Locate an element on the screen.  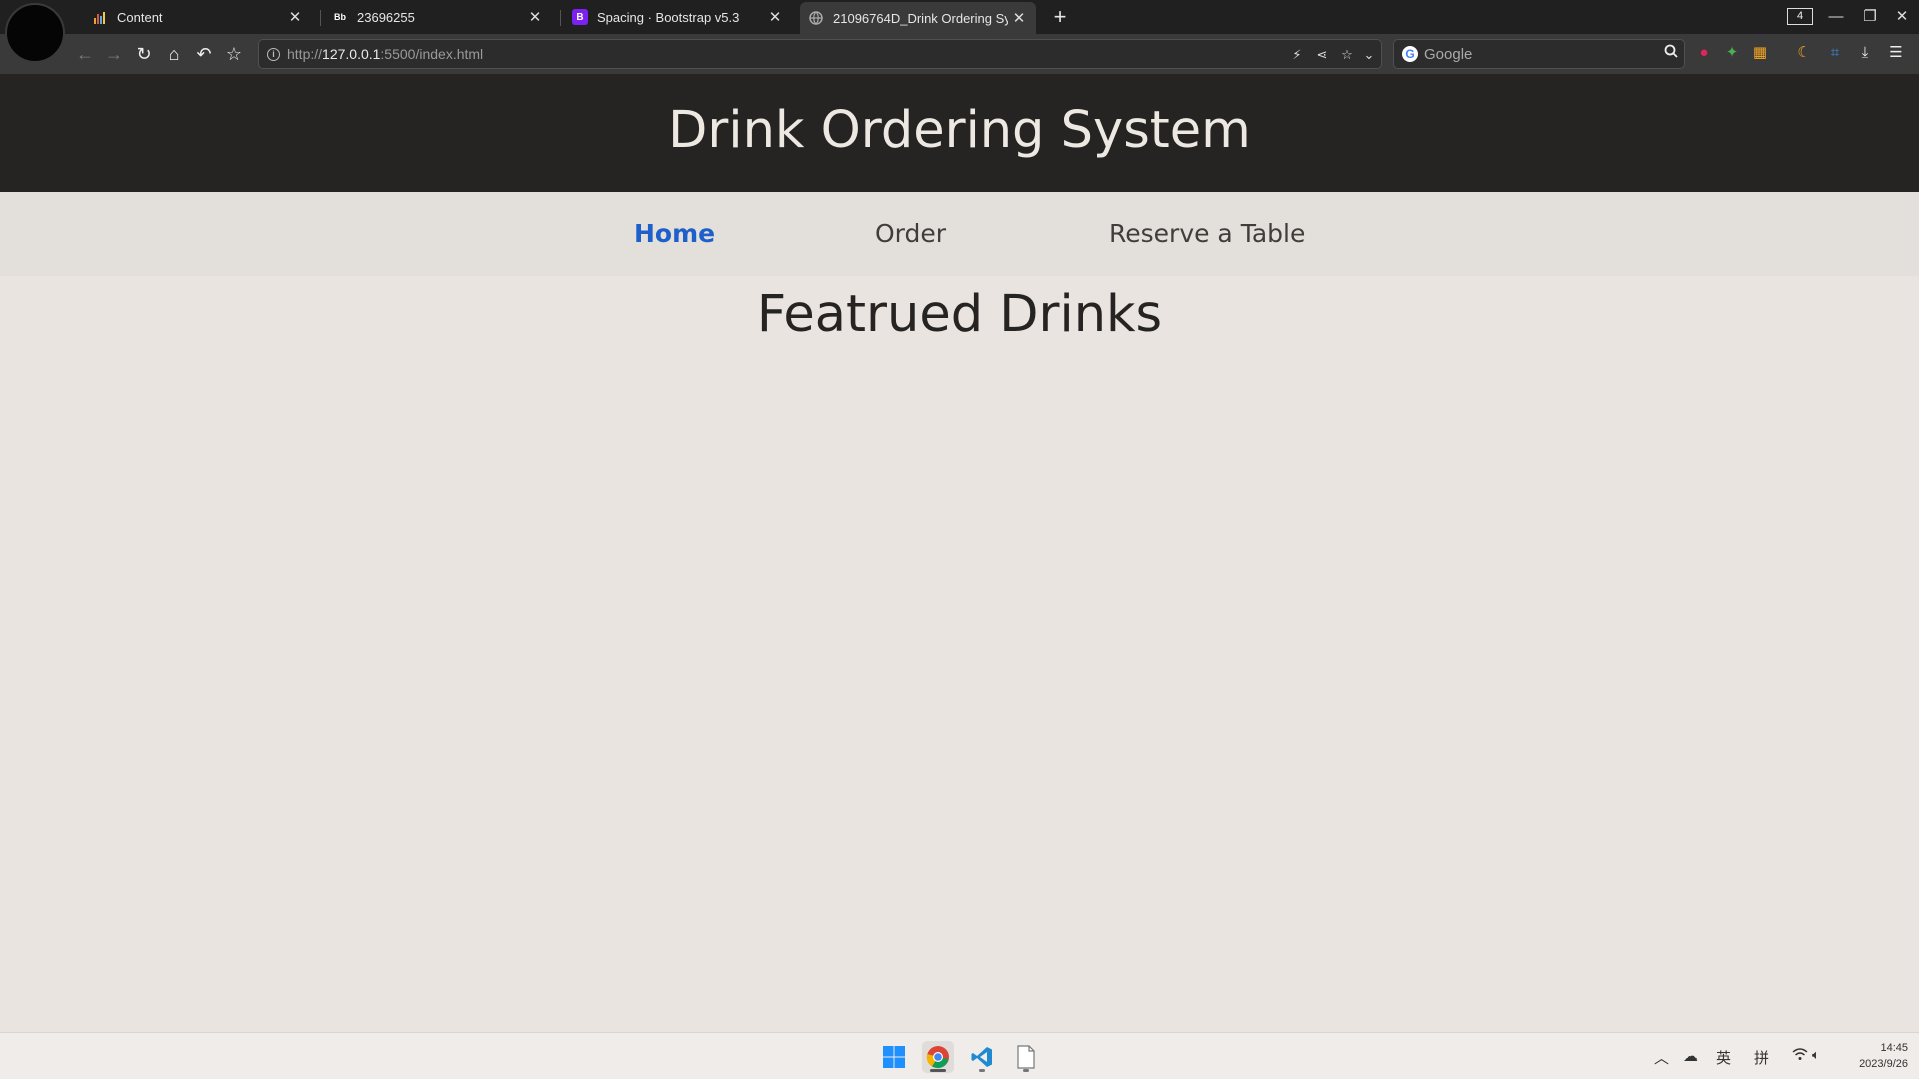
tab-title: Spacing · Bootstrap v5.3 is located at coordinates (668, 17).